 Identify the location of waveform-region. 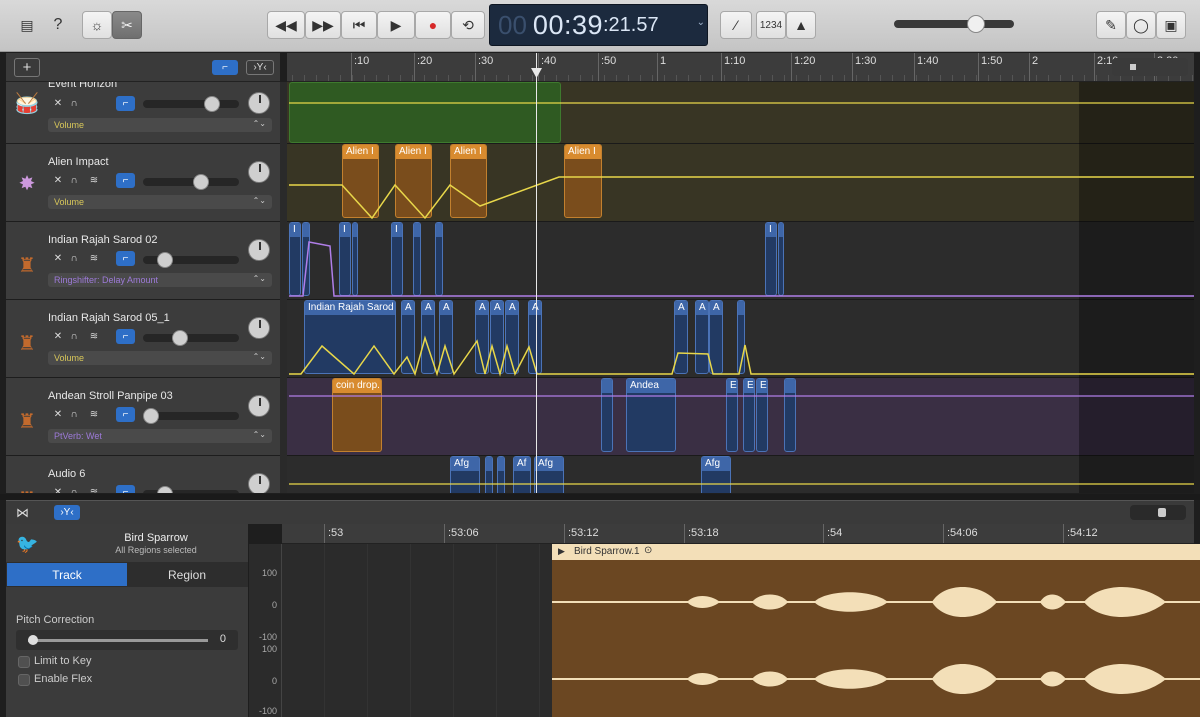
(876, 630).